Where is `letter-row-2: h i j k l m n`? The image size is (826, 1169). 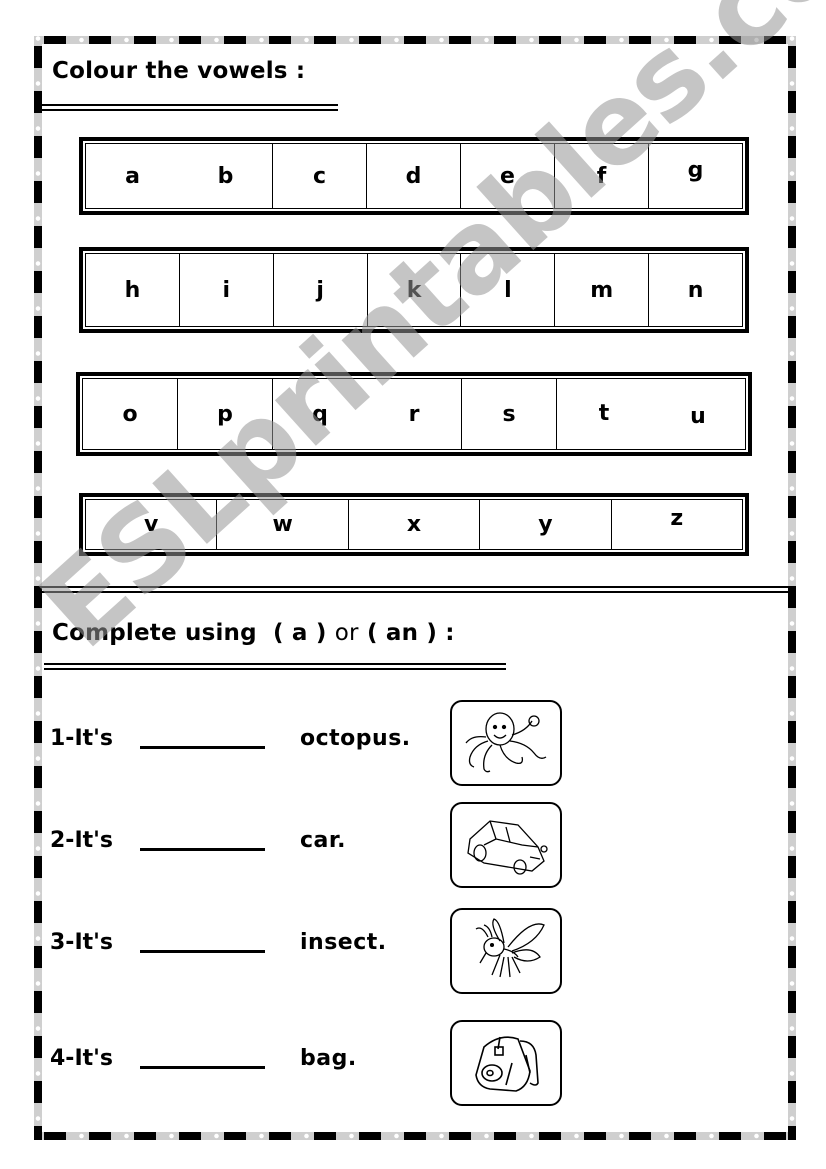
letter-row-2: h i j k l m n is located at coordinates (414, 290).